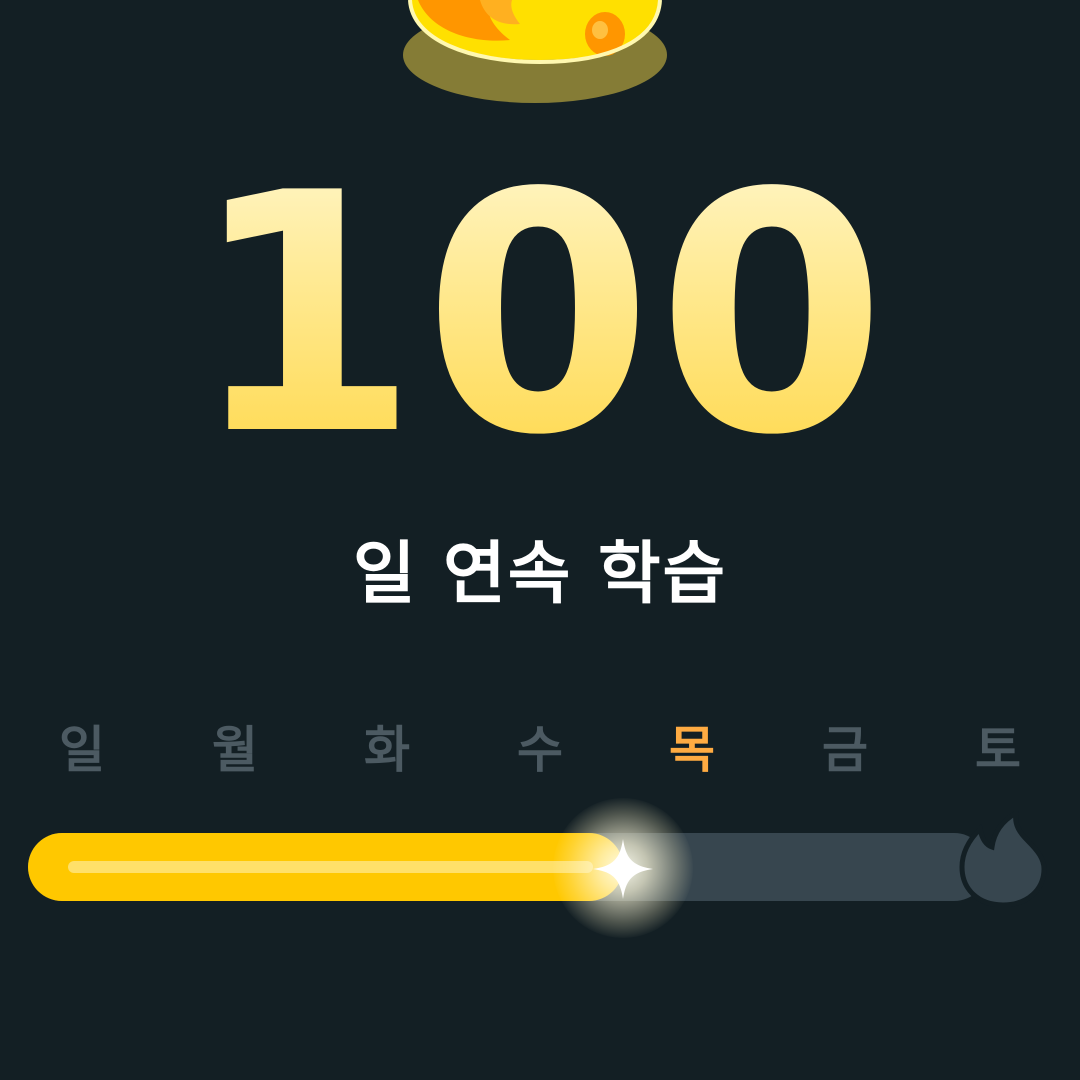  Describe the element at coordinates (540, 574) in the screenshot. I see `streak-label: 일 연속 학습` at that location.